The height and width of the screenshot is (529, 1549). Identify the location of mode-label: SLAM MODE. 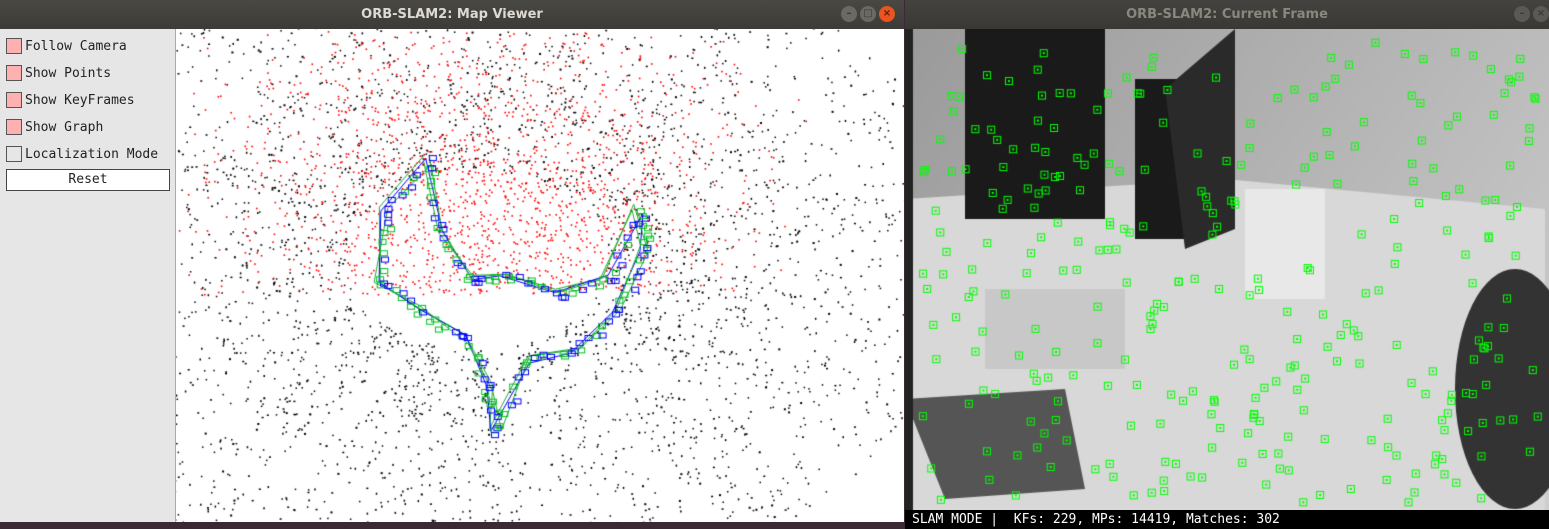
(947, 519).